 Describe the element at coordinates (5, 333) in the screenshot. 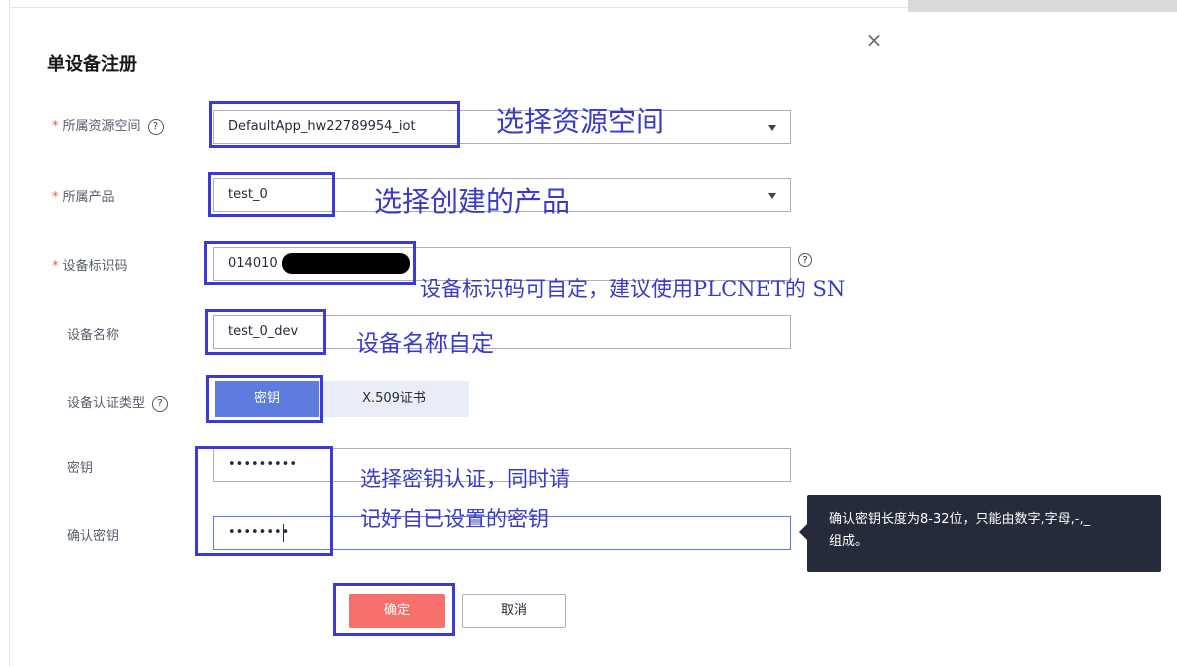

I see `page-left-edge` at that location.